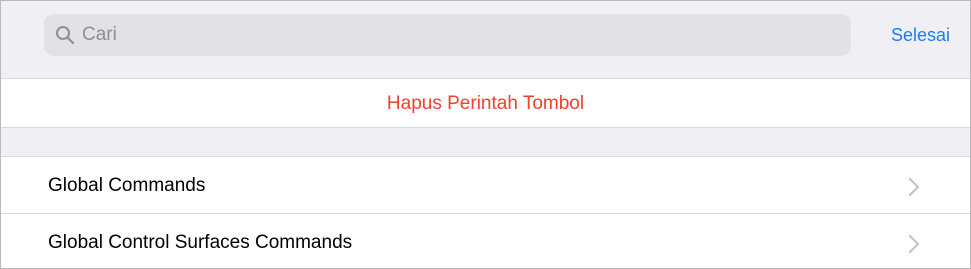  Describe the element at coordinates (65, 35) in the screenshot. I see `search-icon` at that location.